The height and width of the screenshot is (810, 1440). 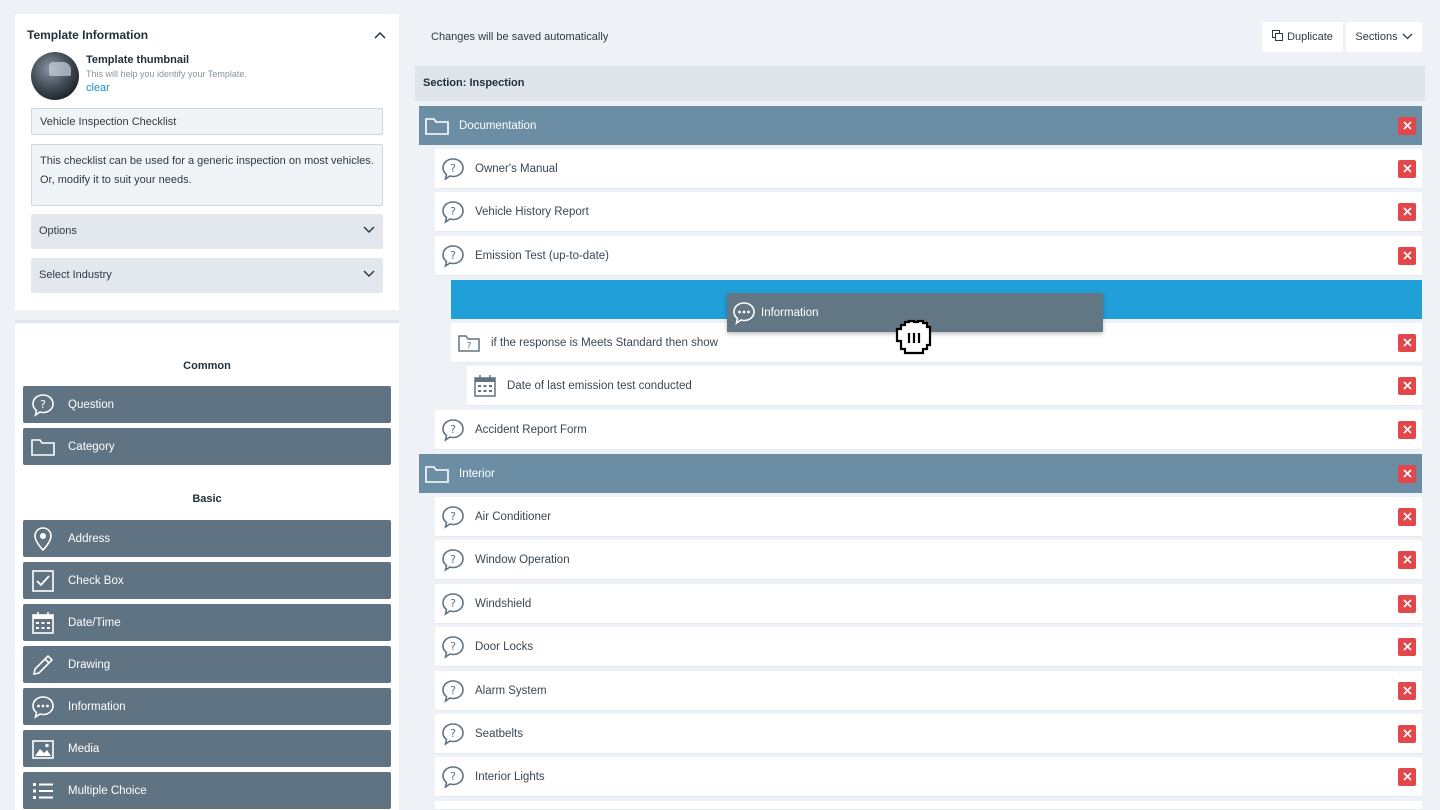 I want to click on industry-dropdown: Select Industry, so click(x=207, y=275).